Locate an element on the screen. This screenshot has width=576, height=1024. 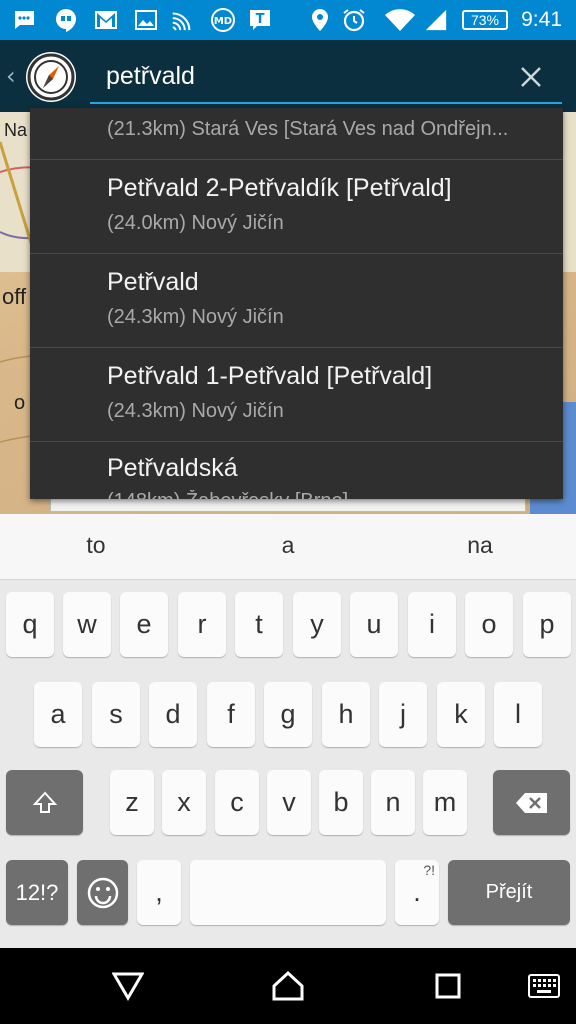
recents-square-icon is located at coordinates (448, 986).